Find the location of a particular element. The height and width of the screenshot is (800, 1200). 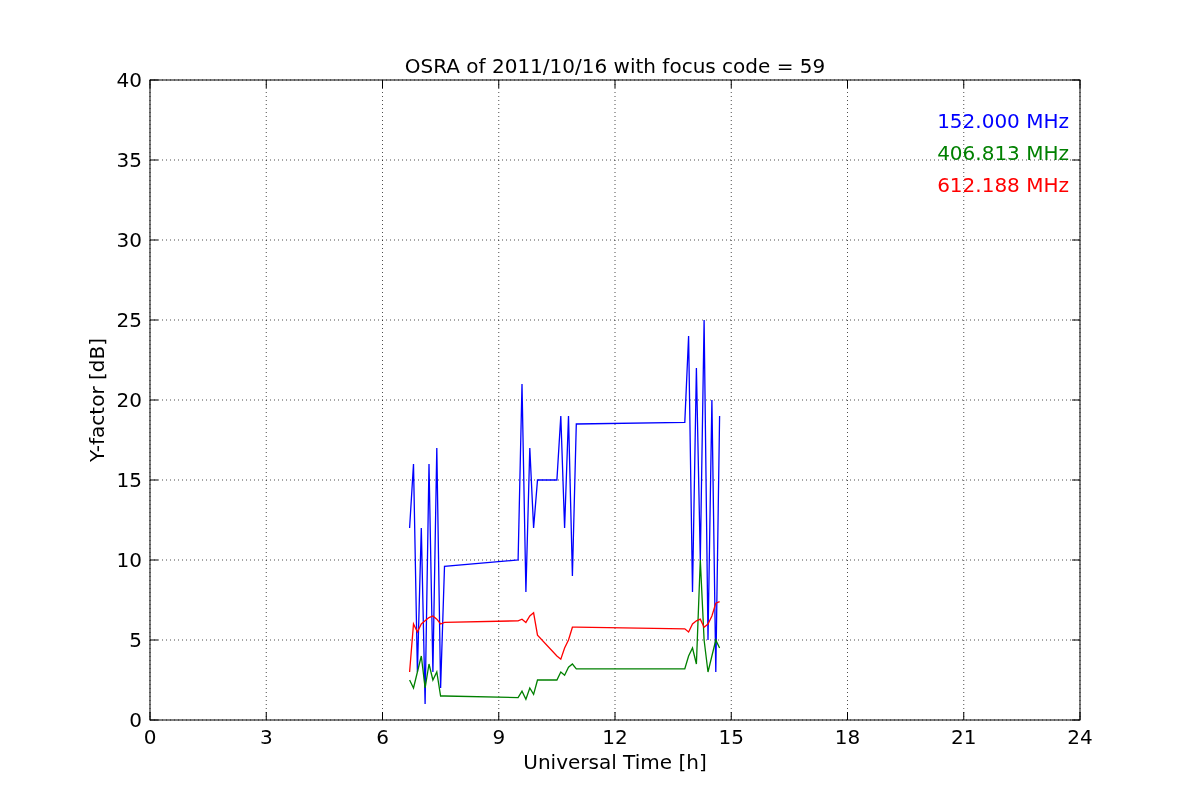

legend-label: 152.000 MHz is located at coordinates (1003, 121).